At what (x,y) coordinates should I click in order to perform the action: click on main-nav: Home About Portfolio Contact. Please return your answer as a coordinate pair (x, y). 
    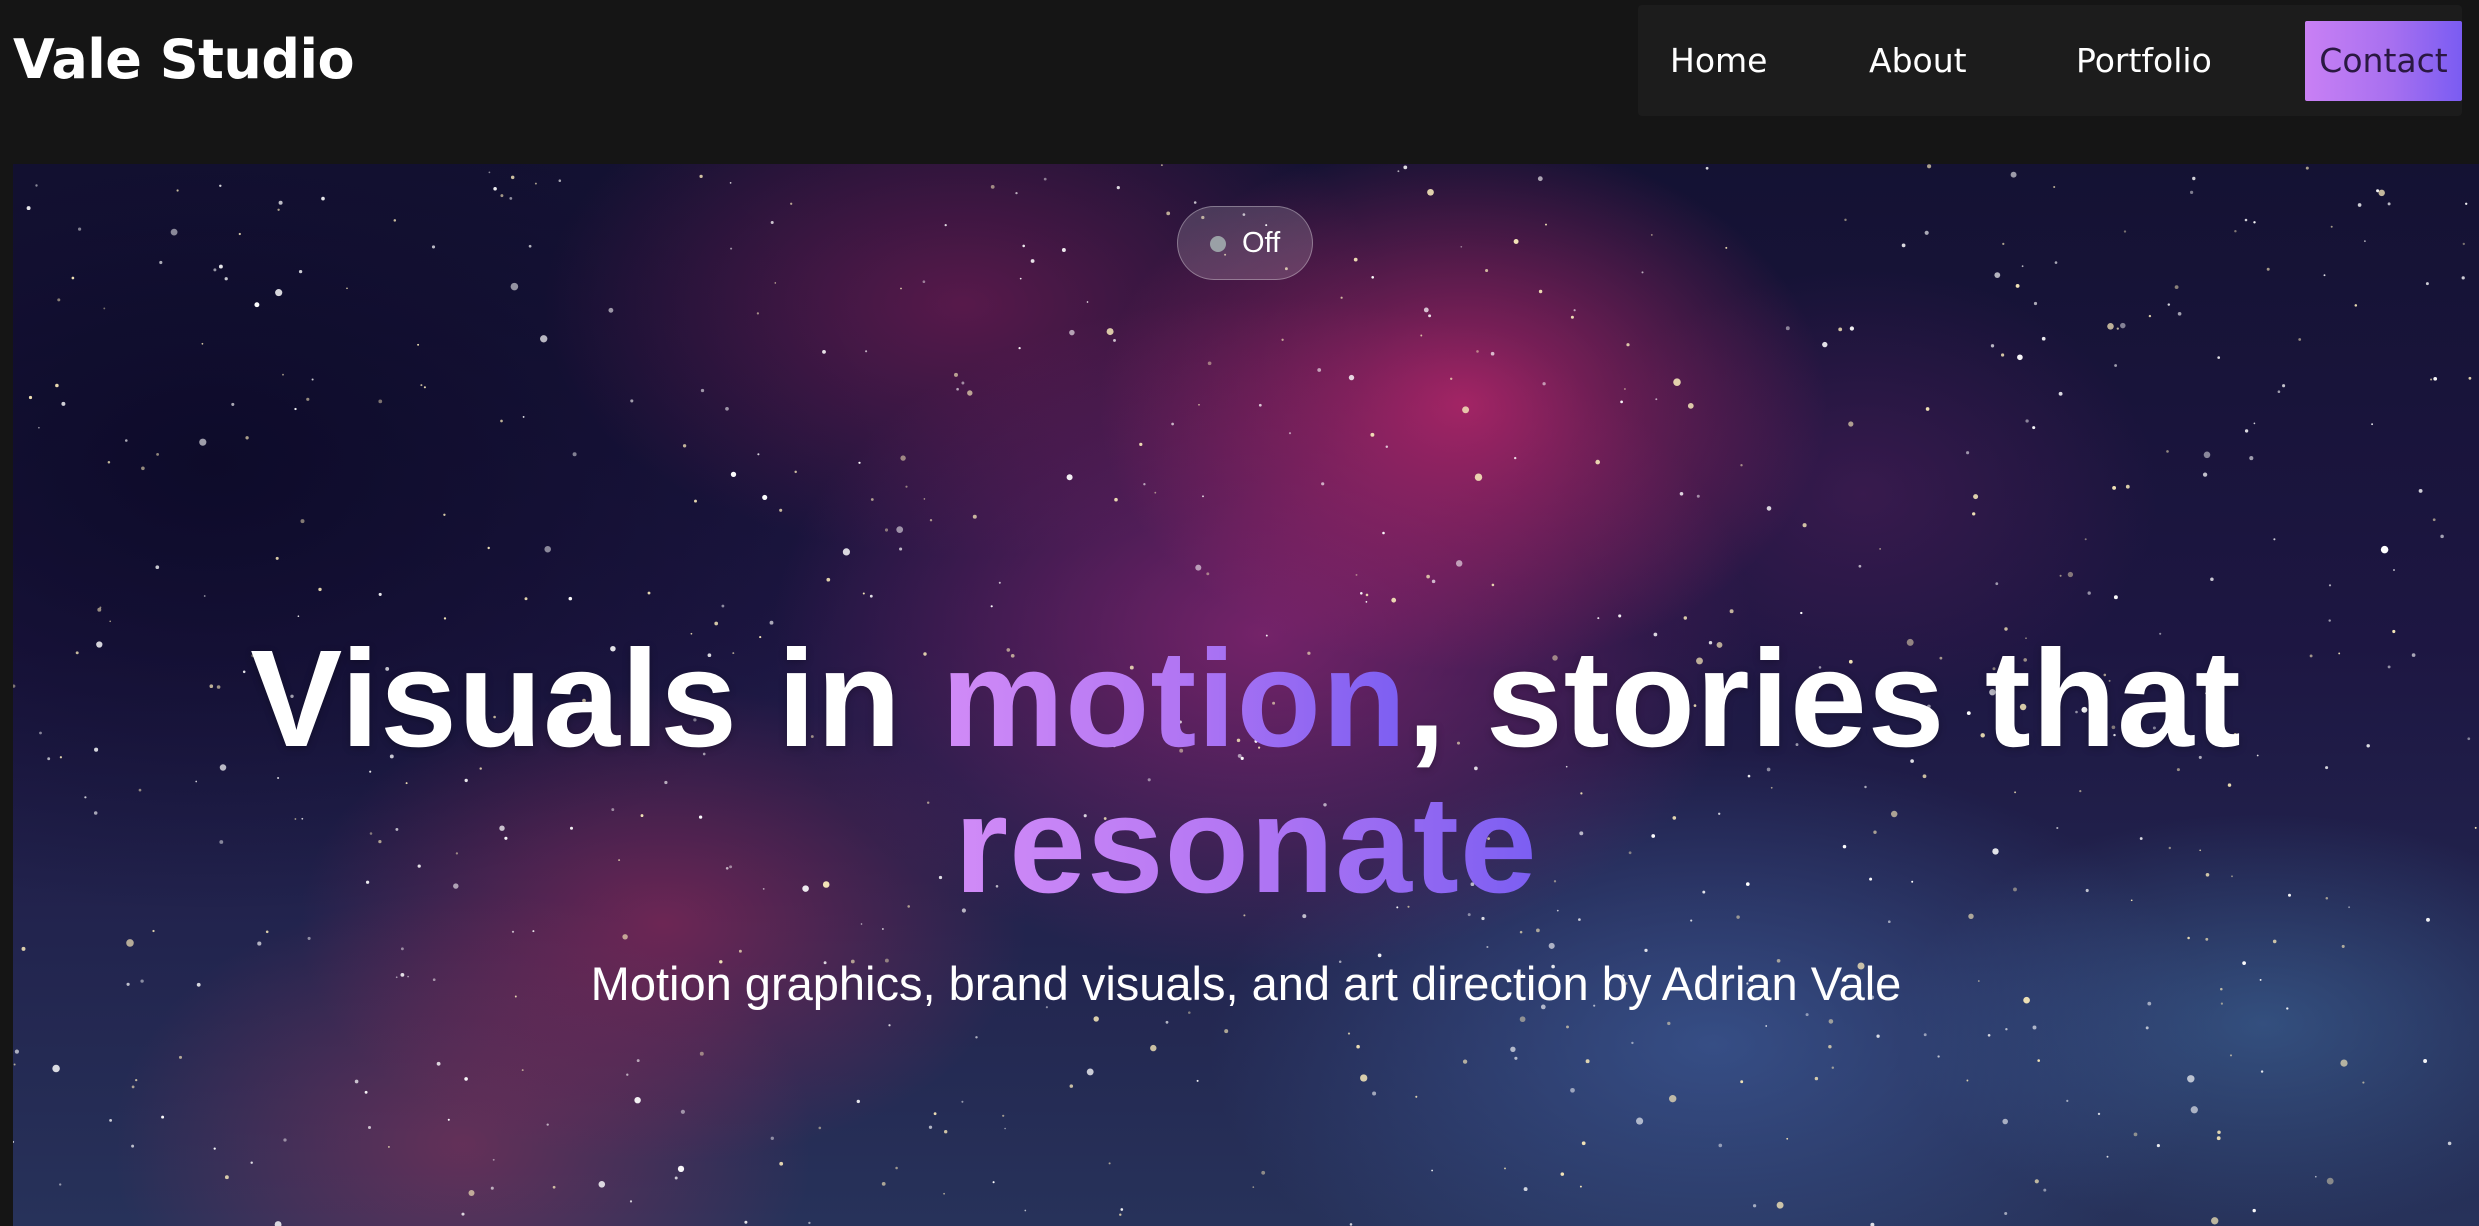
    Looking at the image, I should click on (2050, 60).